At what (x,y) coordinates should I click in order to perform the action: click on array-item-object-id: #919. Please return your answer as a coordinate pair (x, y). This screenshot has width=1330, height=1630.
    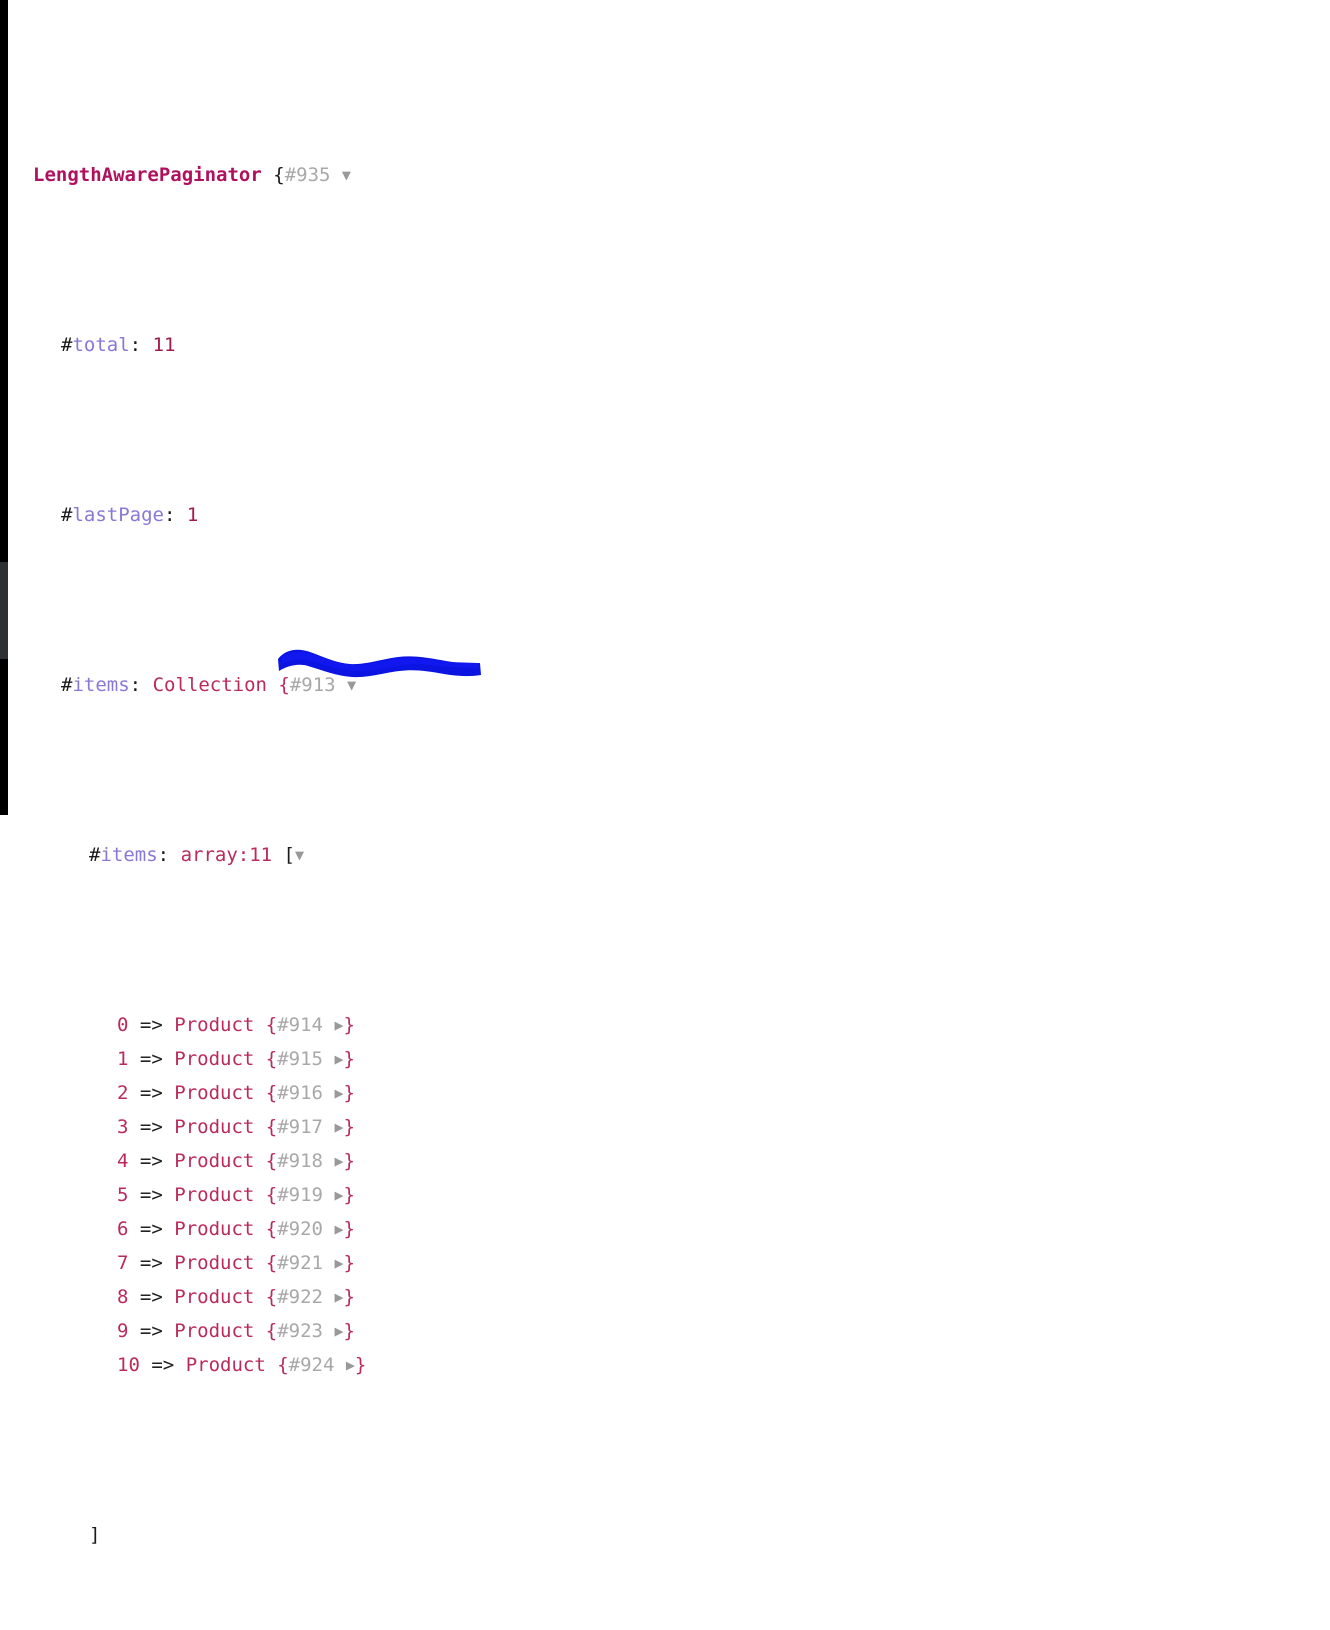
    Looking at the image, I should click on (300, 1195).